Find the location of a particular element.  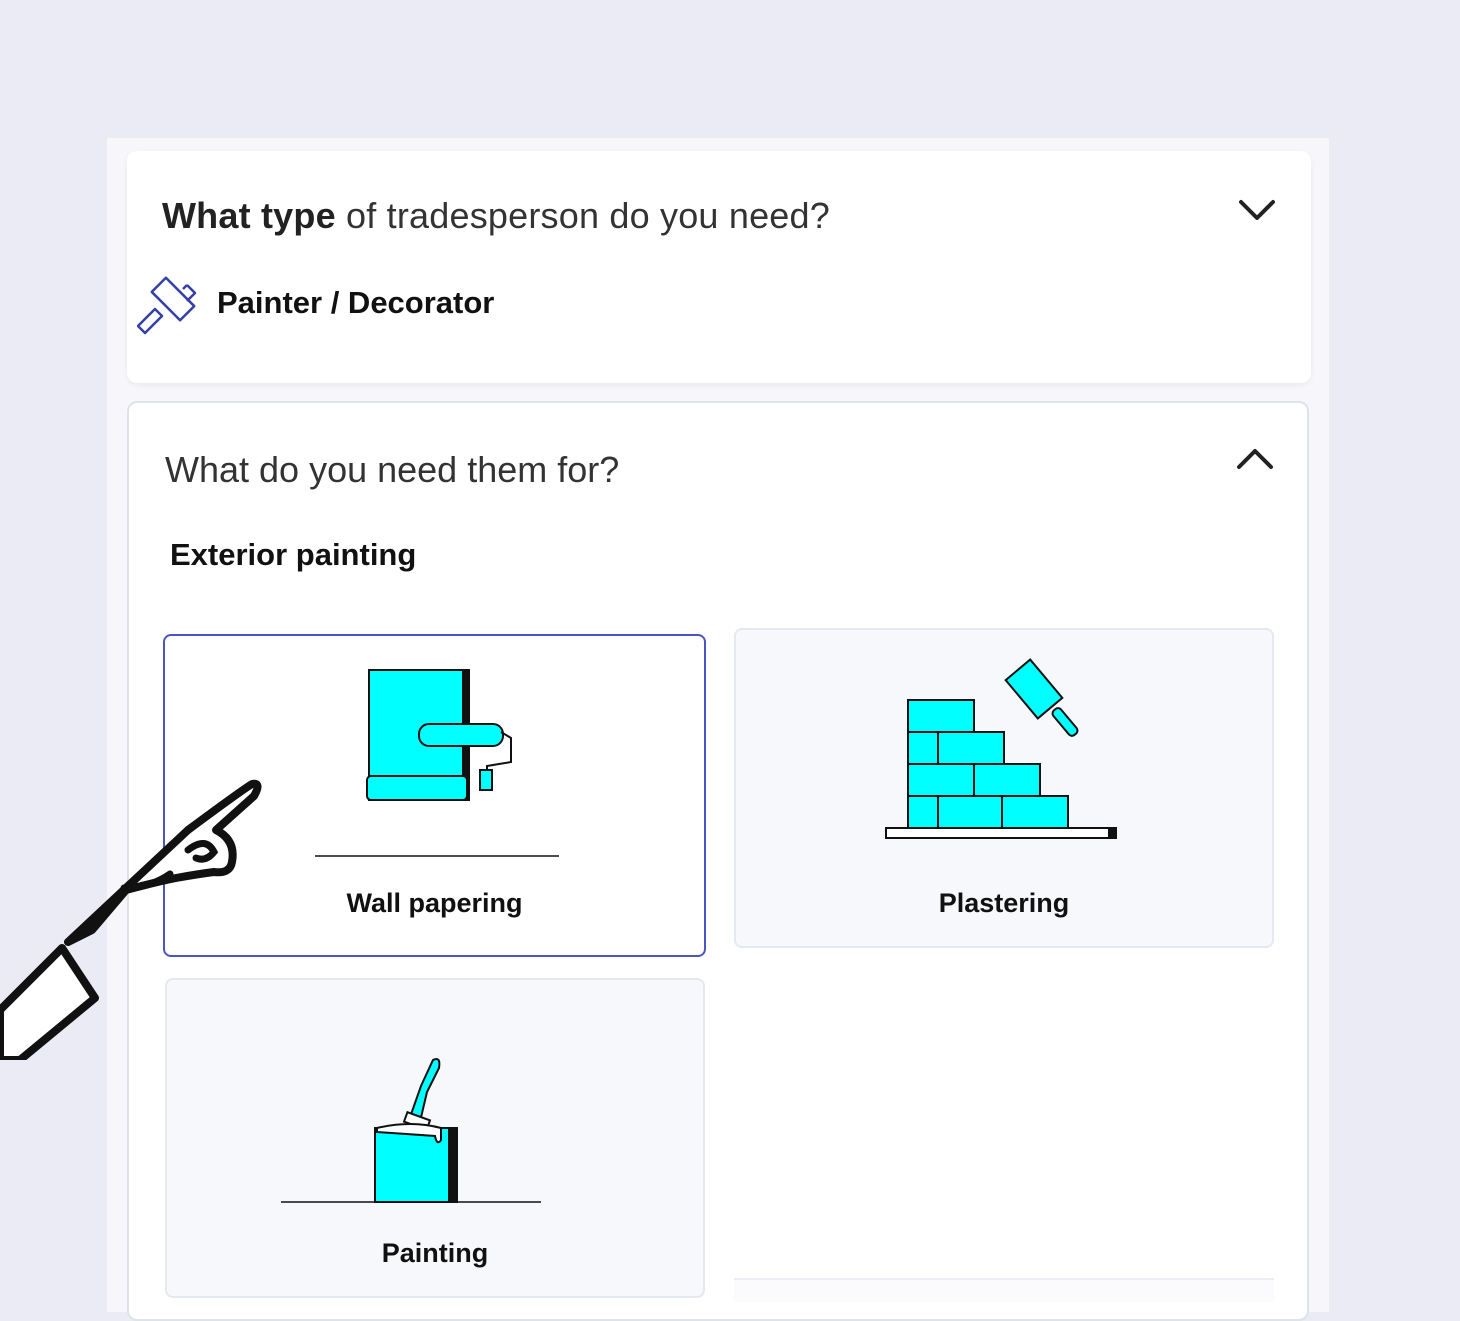

wallpaper-roll-icon is located at coordinates (437, 763).